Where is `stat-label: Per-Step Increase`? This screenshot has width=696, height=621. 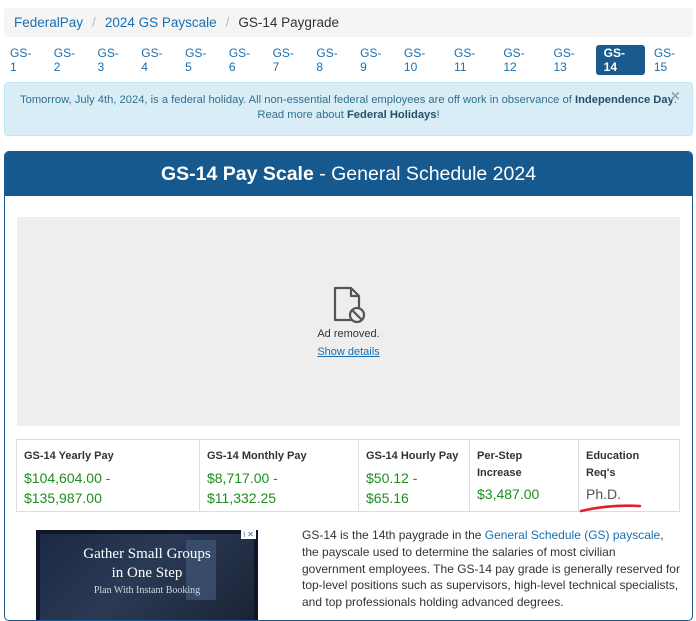
stat-label: Per-Step Increase is located at coordinates (500, 464).